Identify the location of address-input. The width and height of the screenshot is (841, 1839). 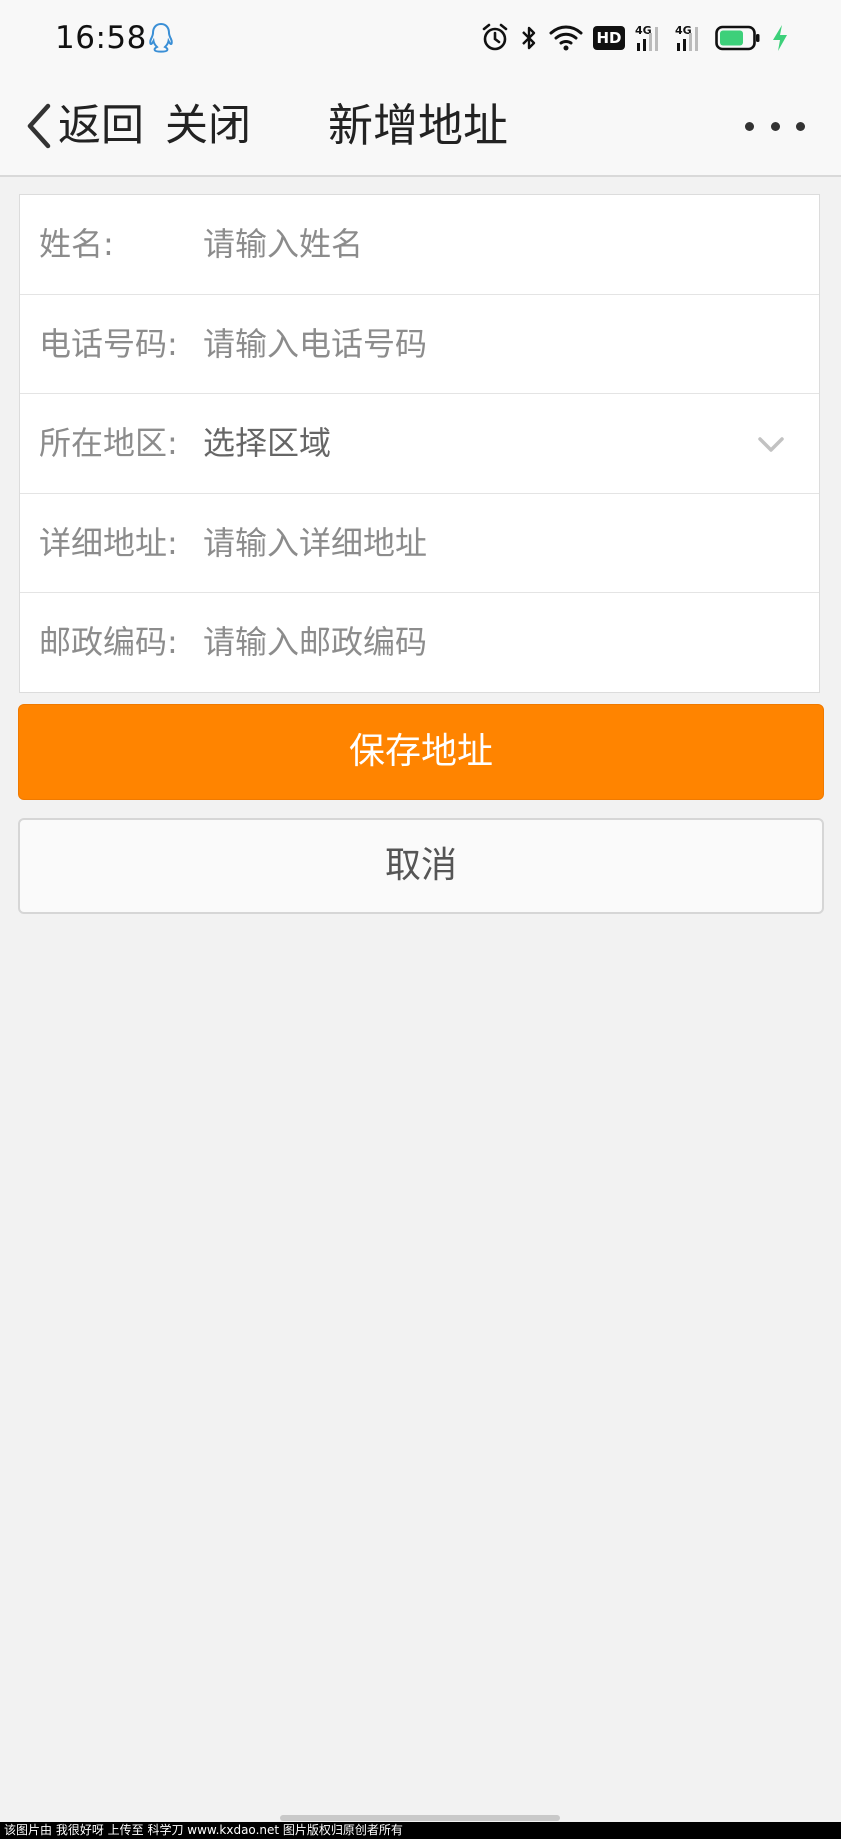
(483, 542).